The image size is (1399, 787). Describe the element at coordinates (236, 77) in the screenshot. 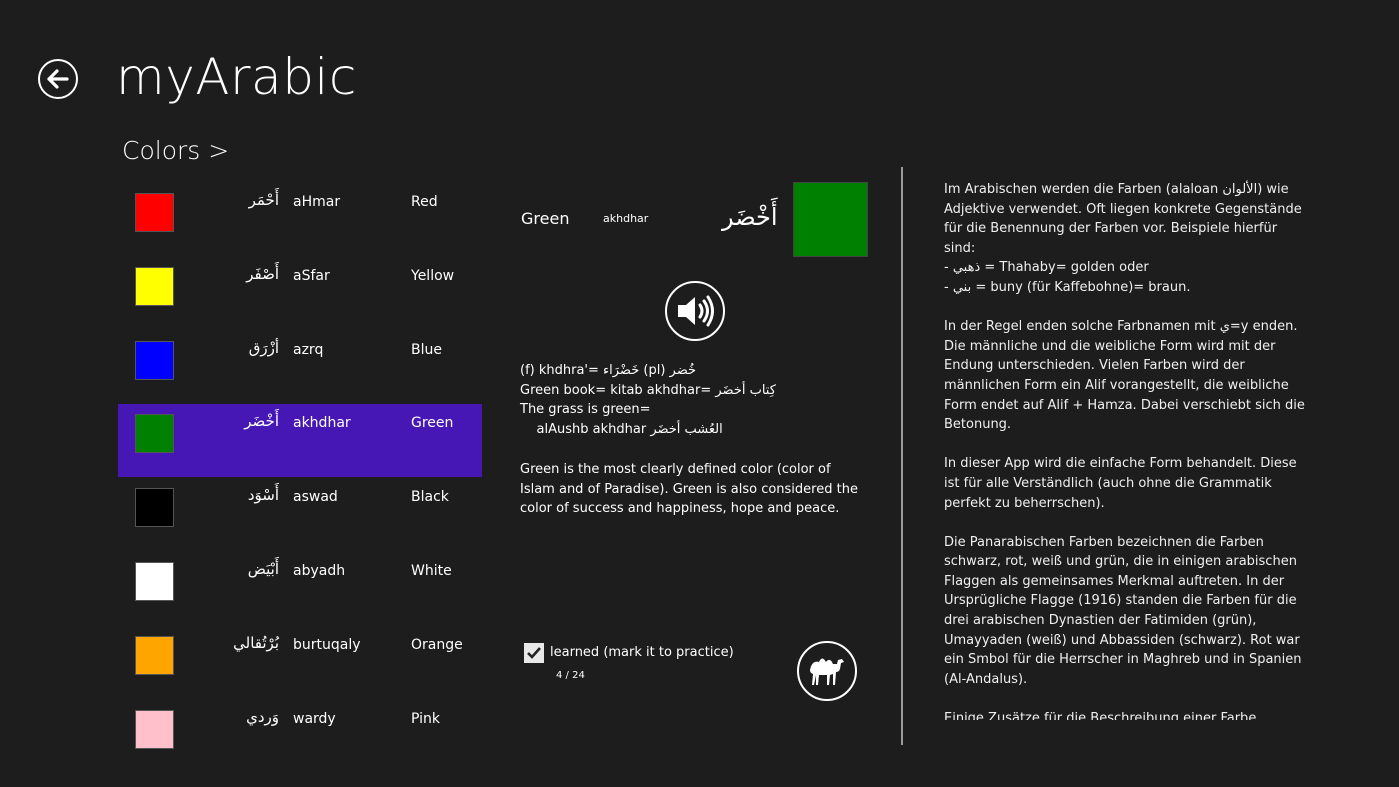

I see `app-title: myArabic` at that location.